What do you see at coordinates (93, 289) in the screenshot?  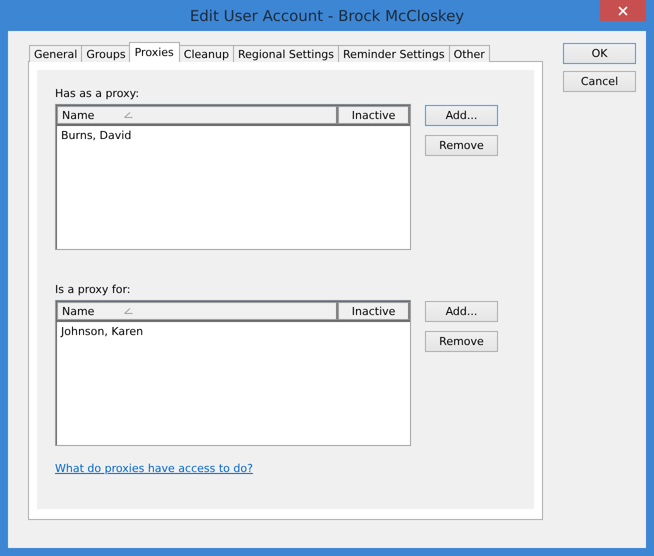 I see `section-label: Is a proxy for:` at bounding box center [93, 289].